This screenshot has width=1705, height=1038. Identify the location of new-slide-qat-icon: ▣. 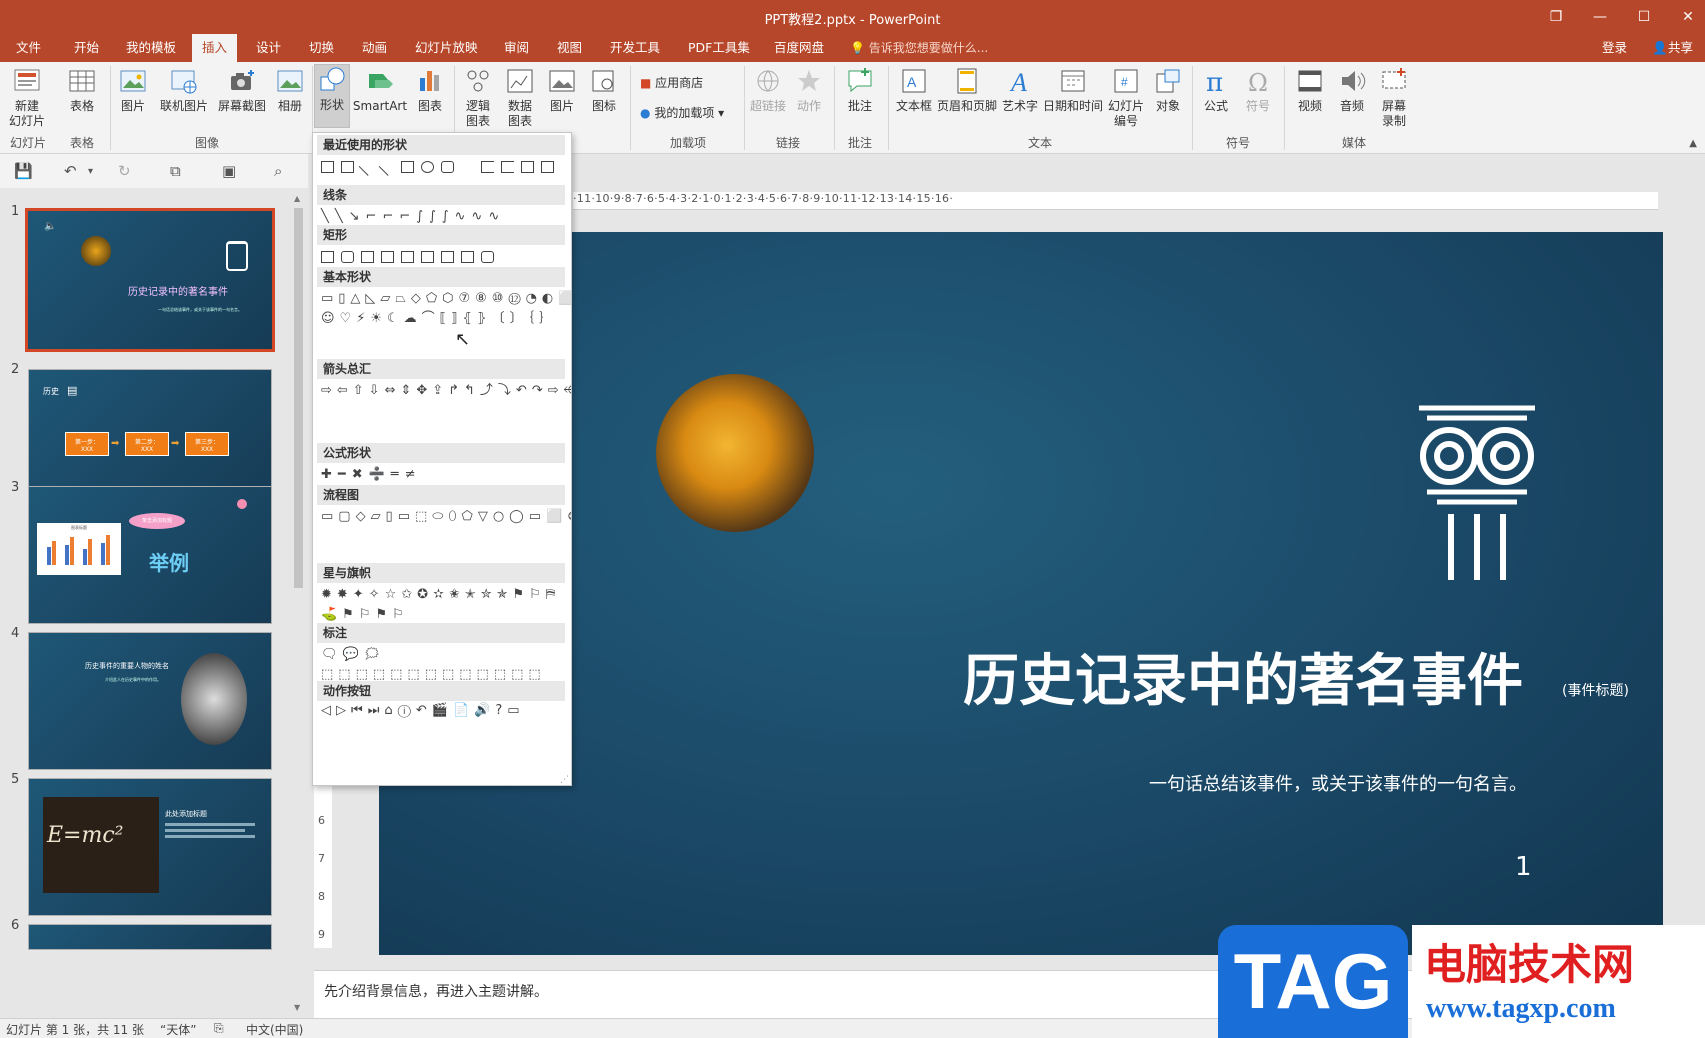
(229, 171).